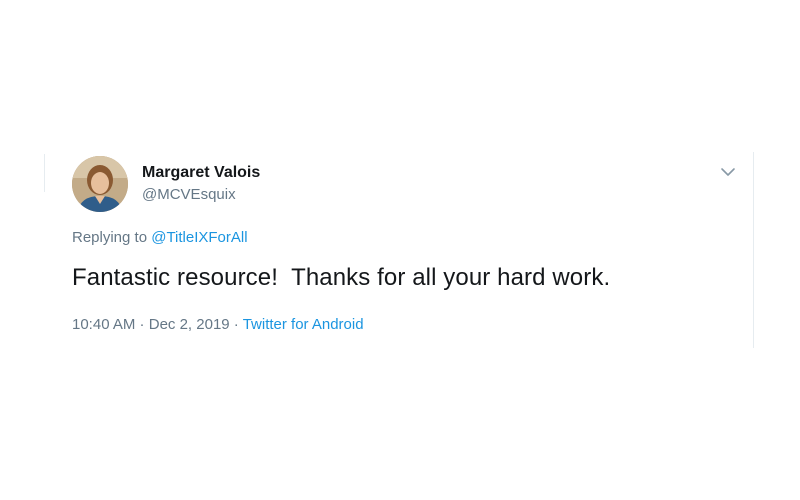  What do you see at coordinates (189, 324) in the screenshot?
I see `tweet-date: Dec 2, 2019` at bounding box center [189, 324].